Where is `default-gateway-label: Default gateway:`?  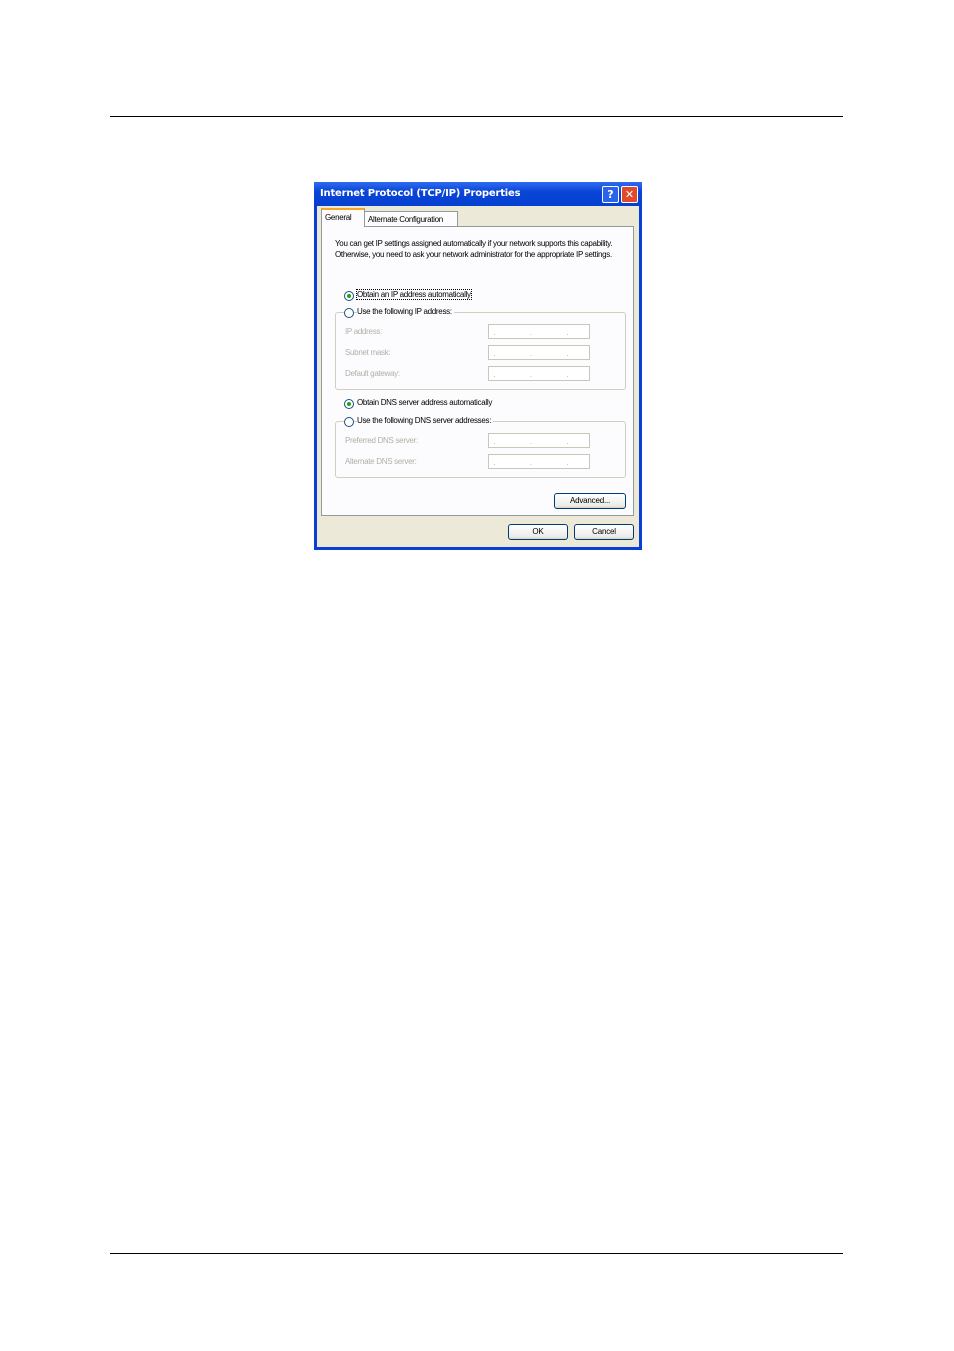 default-gateway-label: Default gateway: is located at coordinates (372, 373).